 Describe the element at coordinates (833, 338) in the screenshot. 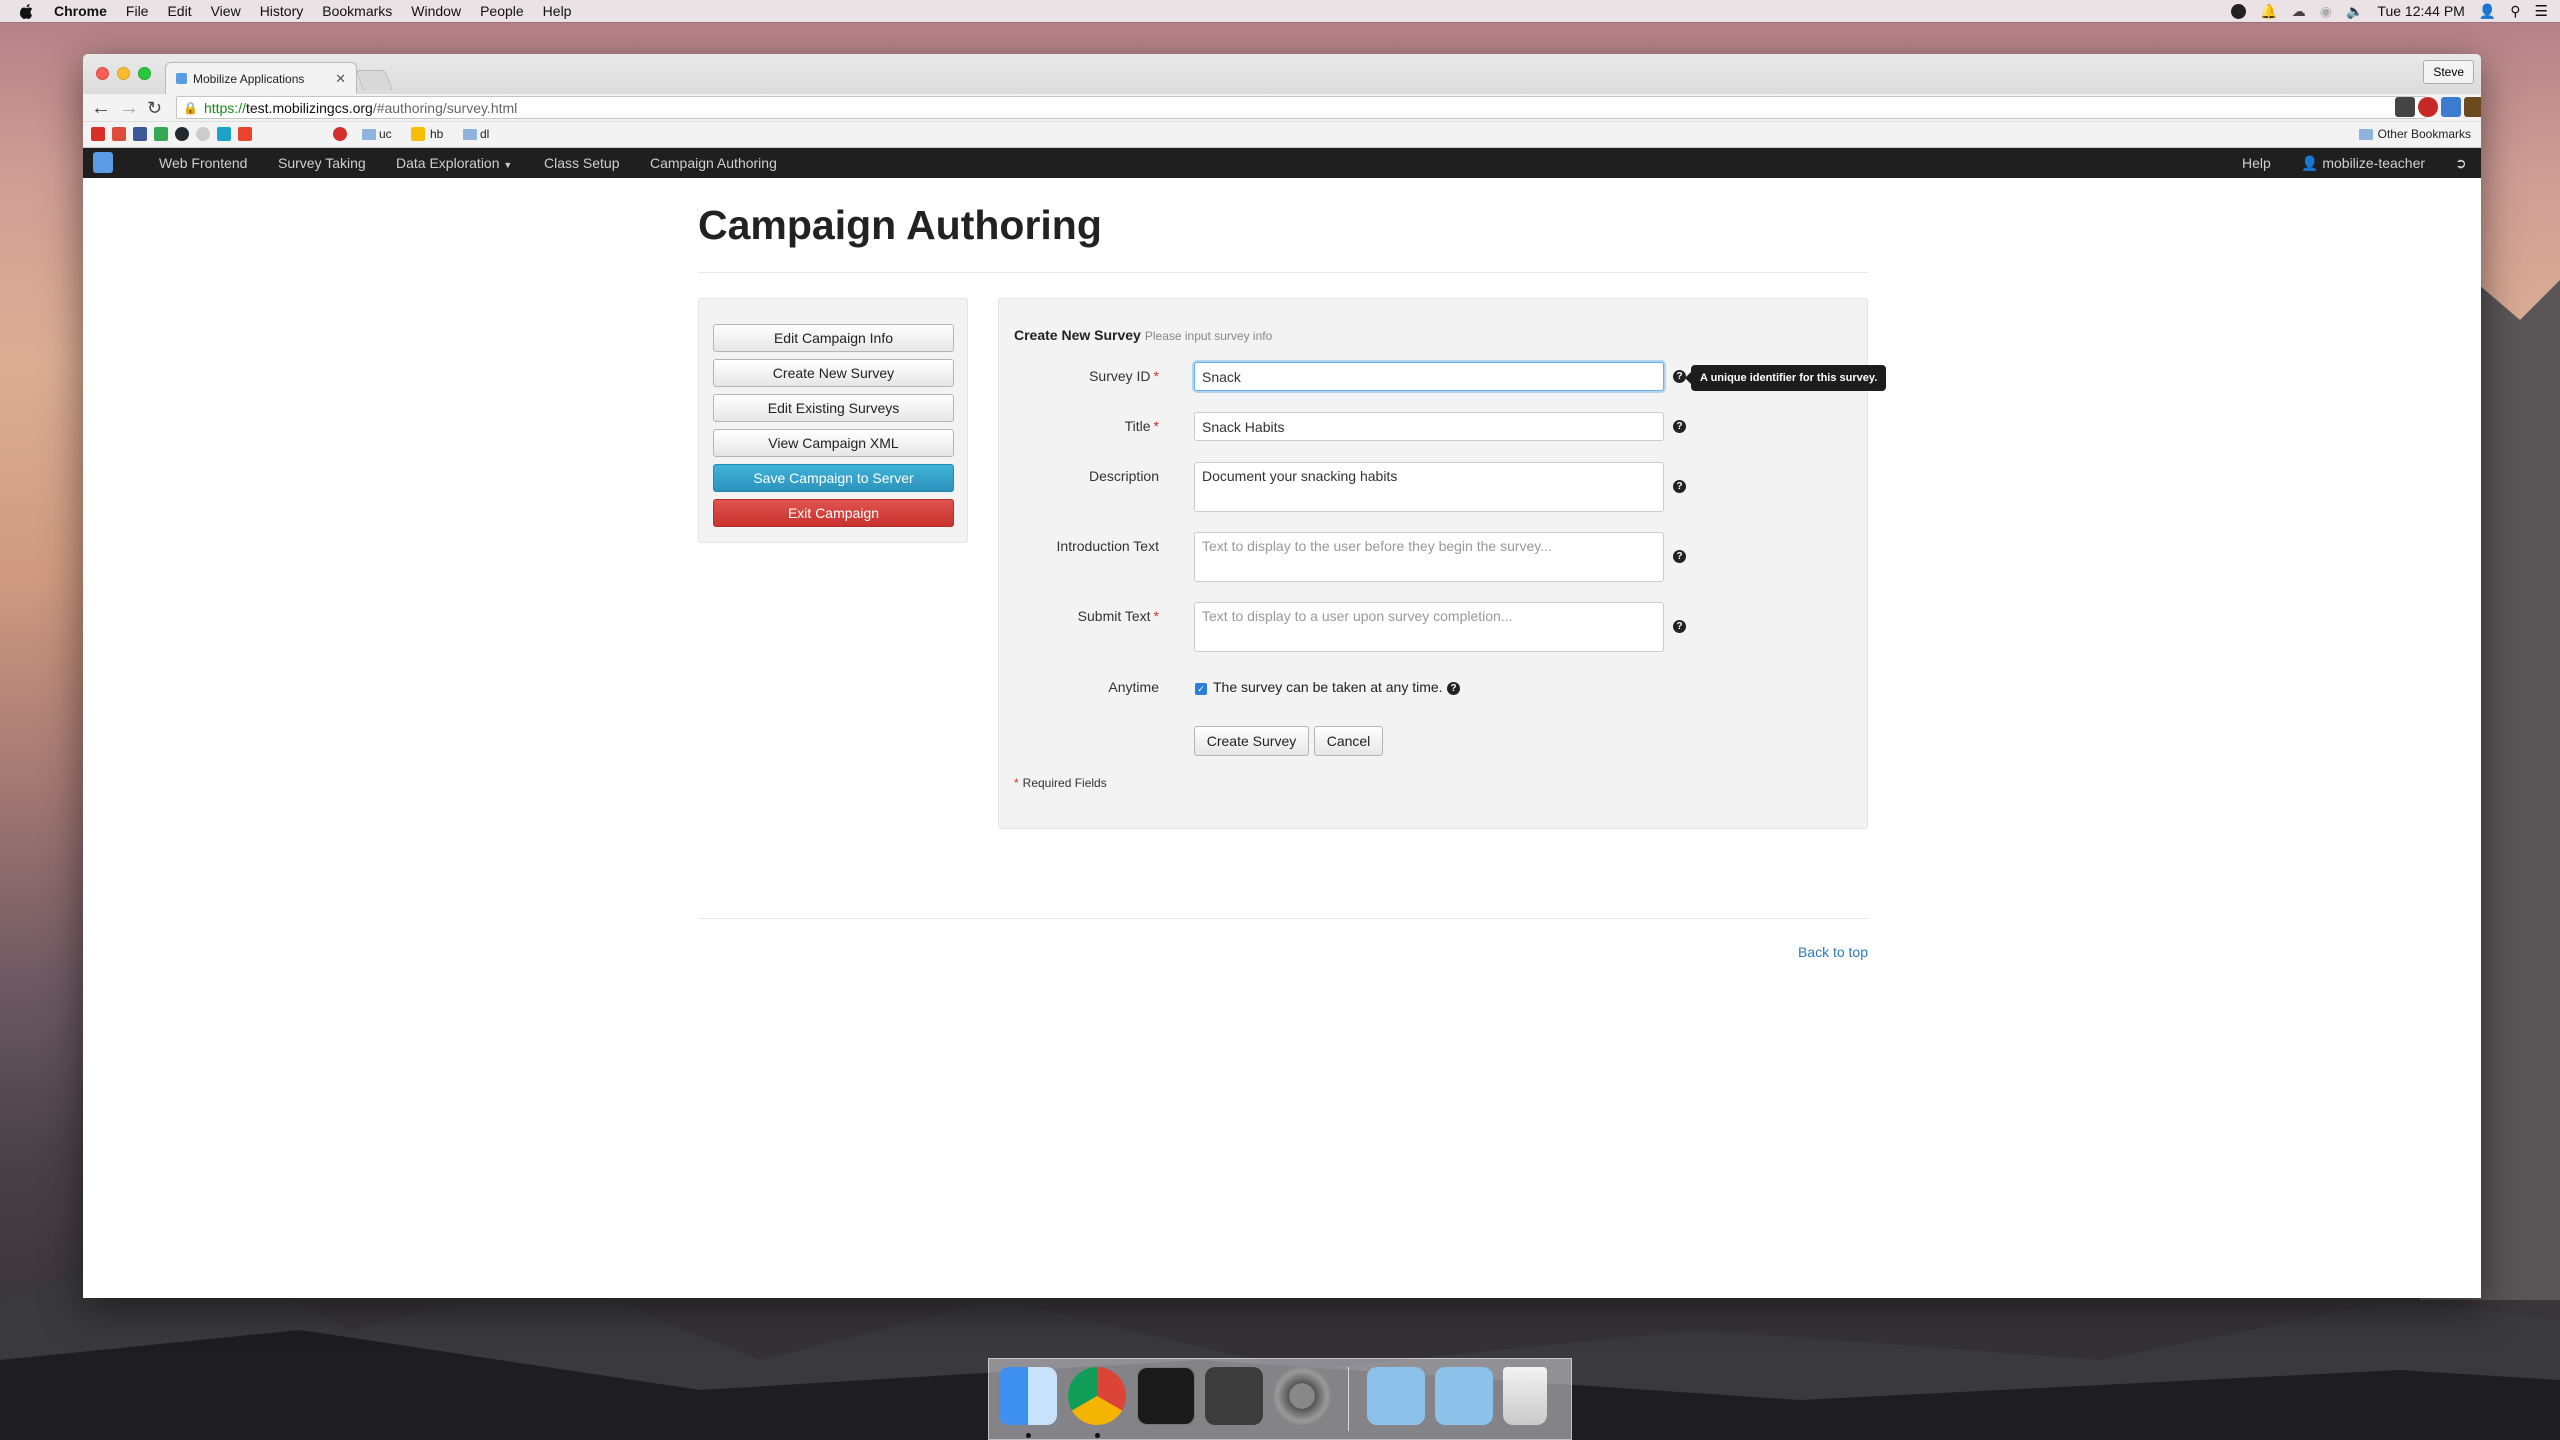

I see `edit-campaign-info-button: Edit Campaign Info` at that location.